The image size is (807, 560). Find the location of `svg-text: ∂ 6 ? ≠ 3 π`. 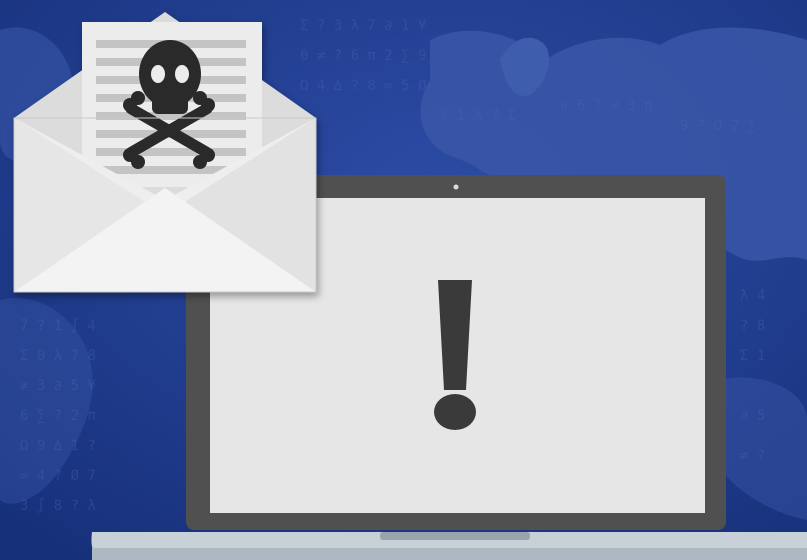

svg-text: ∂ 6 ? ≠ 3 π is located at coordinates (606, 106).